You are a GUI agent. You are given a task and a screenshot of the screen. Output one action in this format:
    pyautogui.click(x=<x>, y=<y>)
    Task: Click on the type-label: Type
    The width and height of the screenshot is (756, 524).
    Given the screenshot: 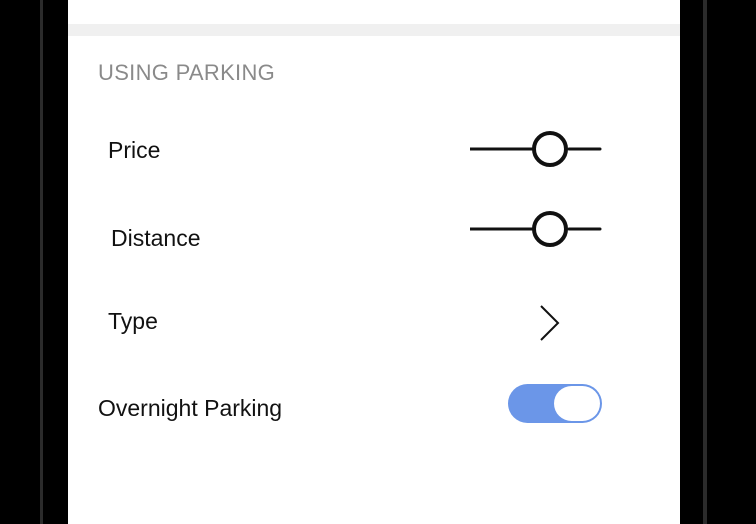 What is the action you would take?
    pyautogui.click(x=133, y=321)
    